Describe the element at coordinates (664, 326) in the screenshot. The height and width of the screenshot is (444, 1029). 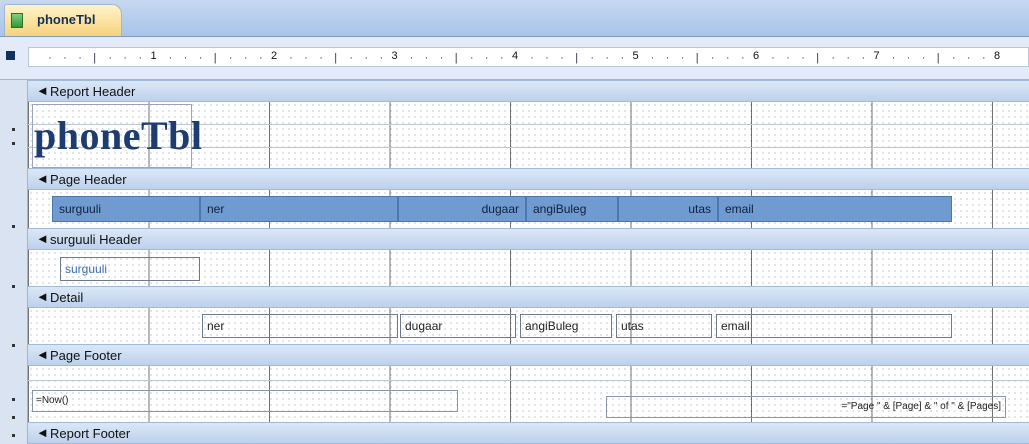
I see `field-utas: utas` at that location.